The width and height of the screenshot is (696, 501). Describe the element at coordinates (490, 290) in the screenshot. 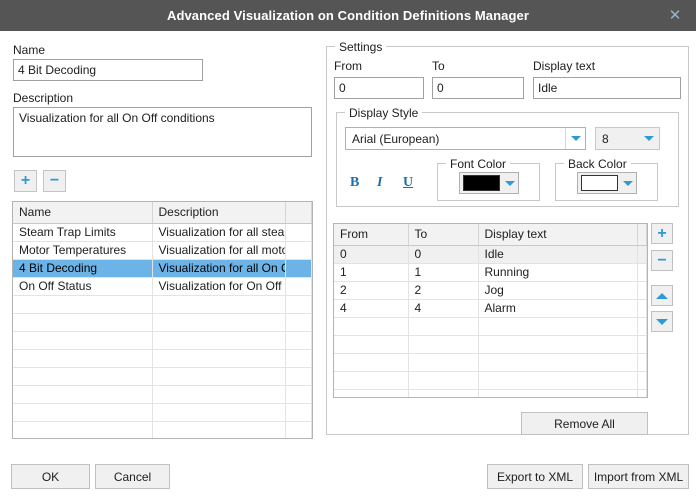

I see `table-row: 2 2 Jog` at that location.